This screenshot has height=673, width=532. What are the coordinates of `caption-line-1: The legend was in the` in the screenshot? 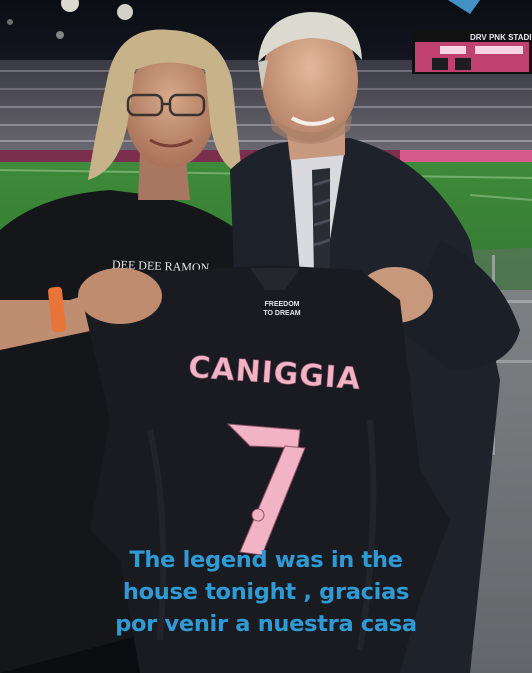 It's located at (266, 560).